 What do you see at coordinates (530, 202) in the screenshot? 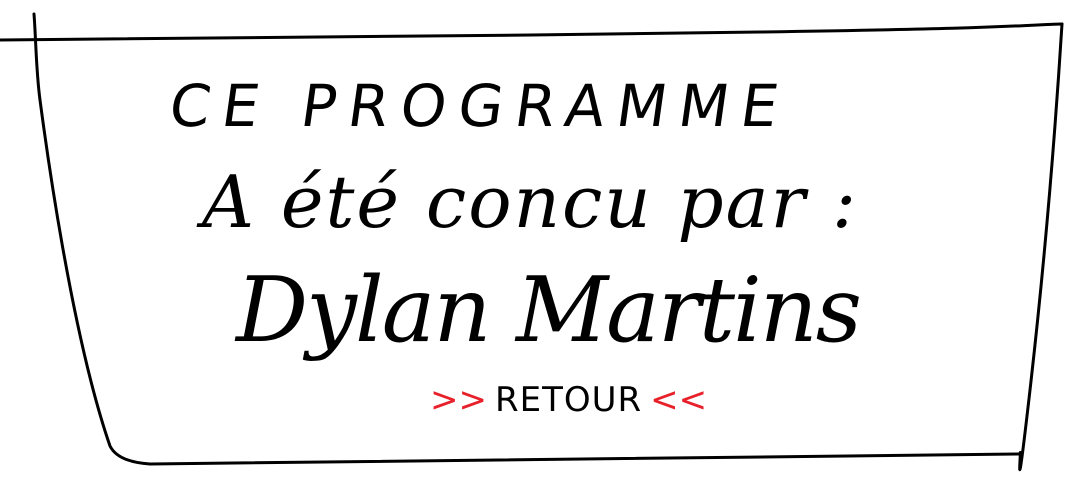
I see `designed-by-text: A été concu par :` at bounding box center [530, 202].